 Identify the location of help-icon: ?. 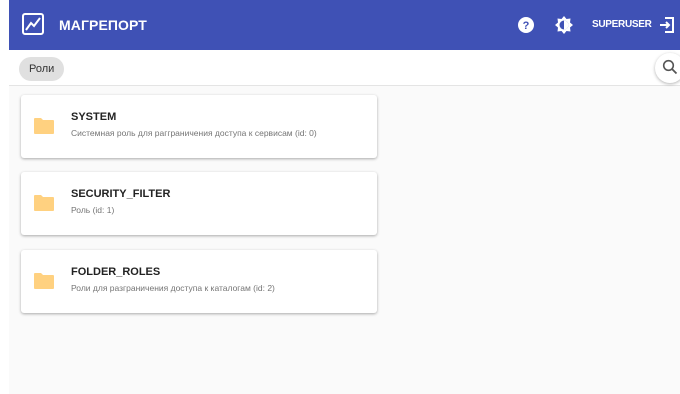
(526, 25).